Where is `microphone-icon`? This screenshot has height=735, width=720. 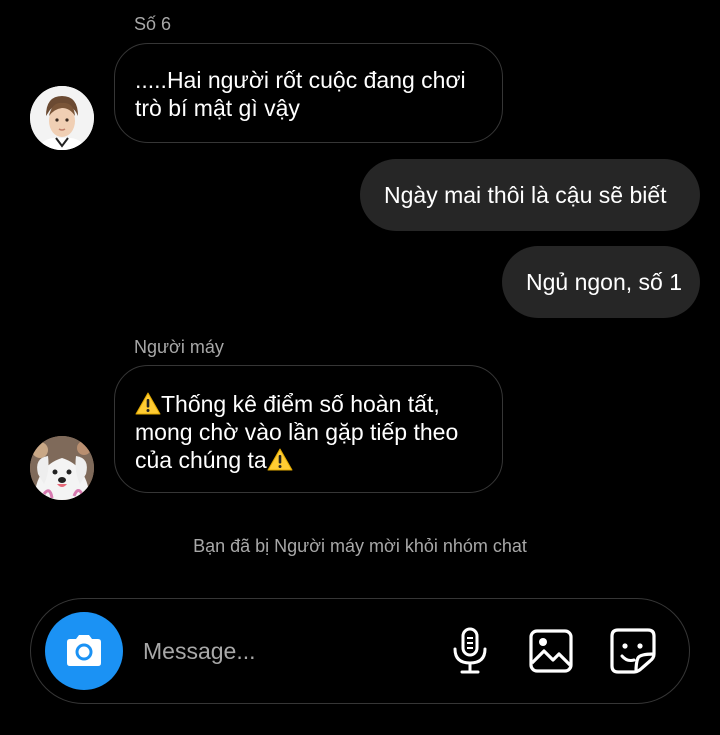
microphone-icon is located at coordinates (470, 650).